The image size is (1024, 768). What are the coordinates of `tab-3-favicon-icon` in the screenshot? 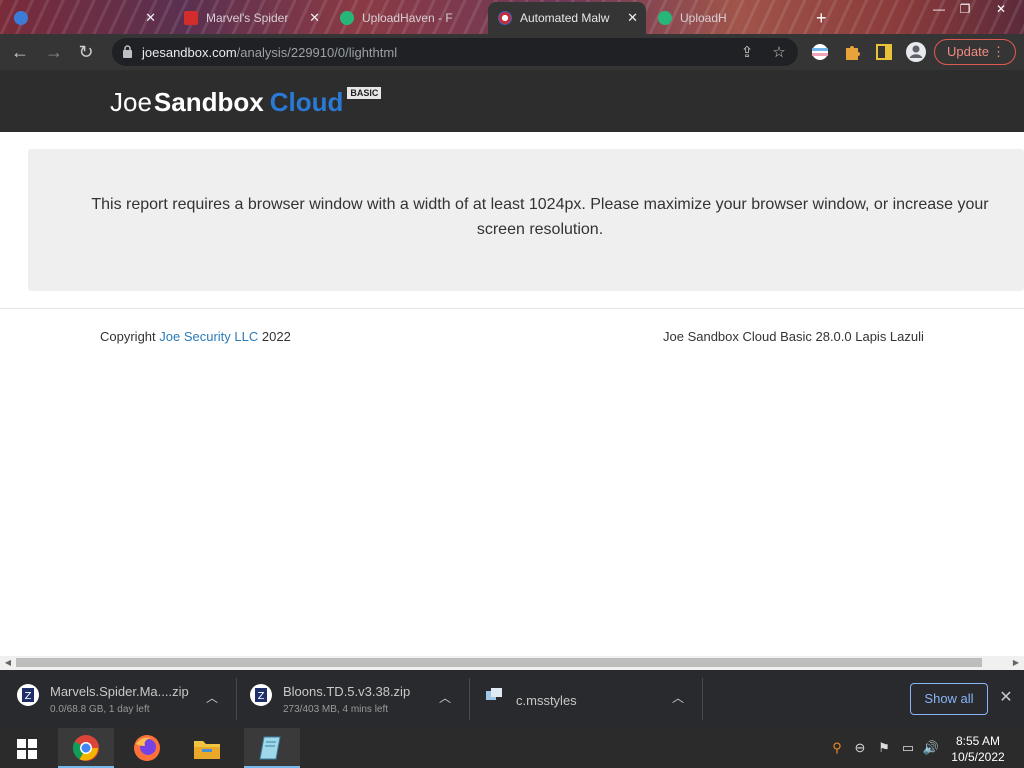 It's located at (347, 18).